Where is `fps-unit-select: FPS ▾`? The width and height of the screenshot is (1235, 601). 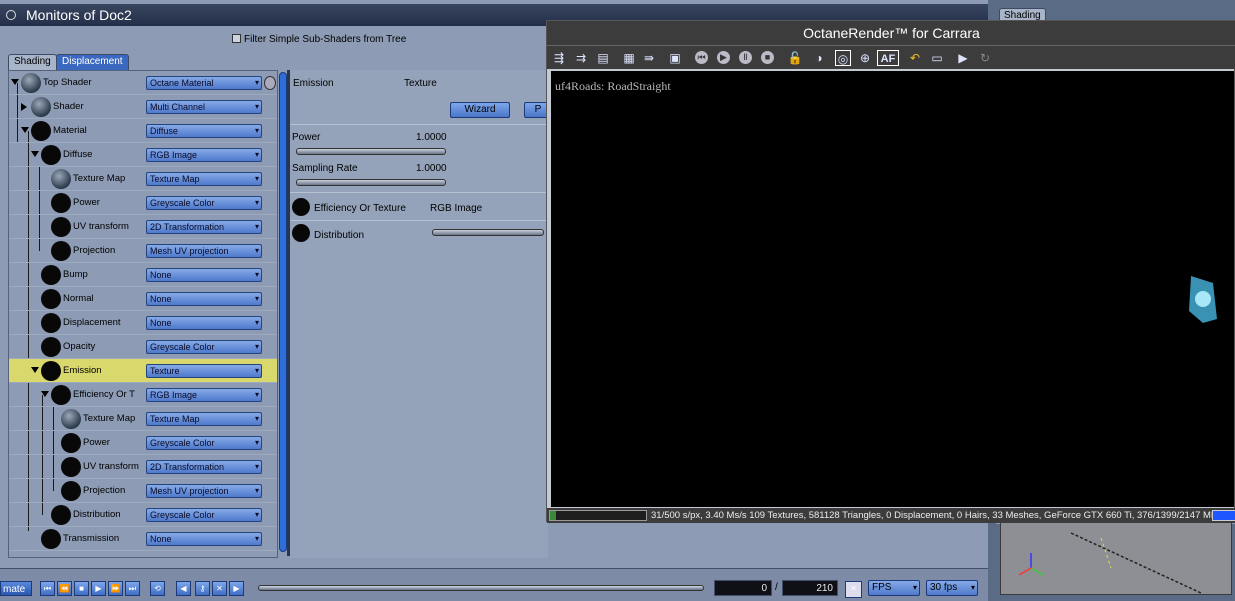 fps-unit-select: FPS ▾ is located at coordinates (894, 588).